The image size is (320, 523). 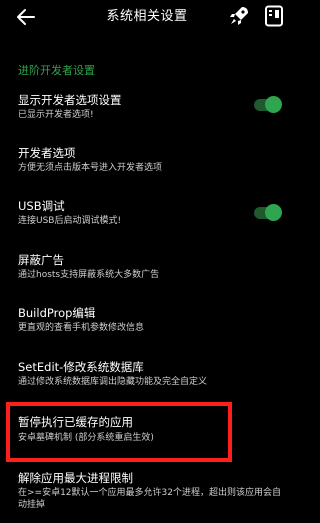 What do you see at coordinates (47, 153) in the screenshot?
I see `setting-title: 开发者选项` at bounding box center [47, 153].